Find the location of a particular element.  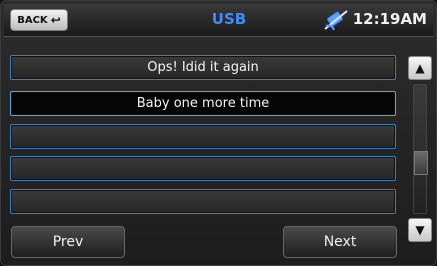

down-arrow-icon: ▼ is located at coordinates (420, 230).